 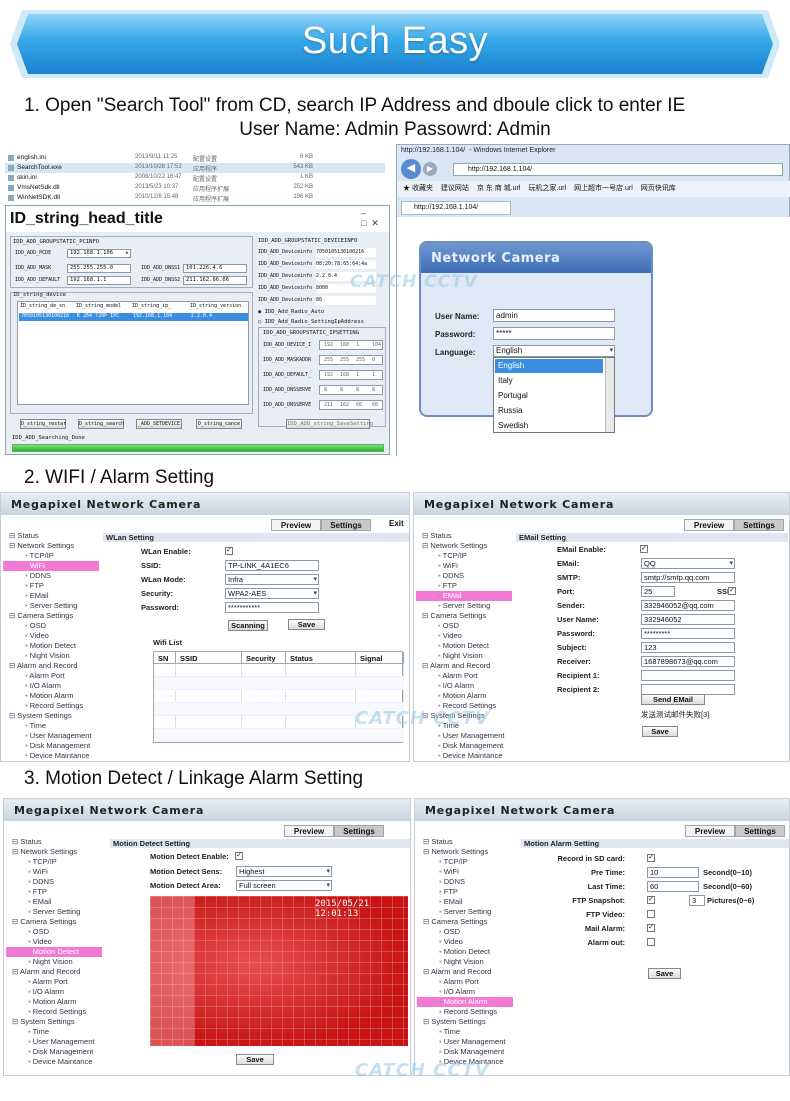 What do you see at coordinates (351, 375) in the screenshot?
I see `ip-field: 192 168 1 1` at bounding box center [351, 375].